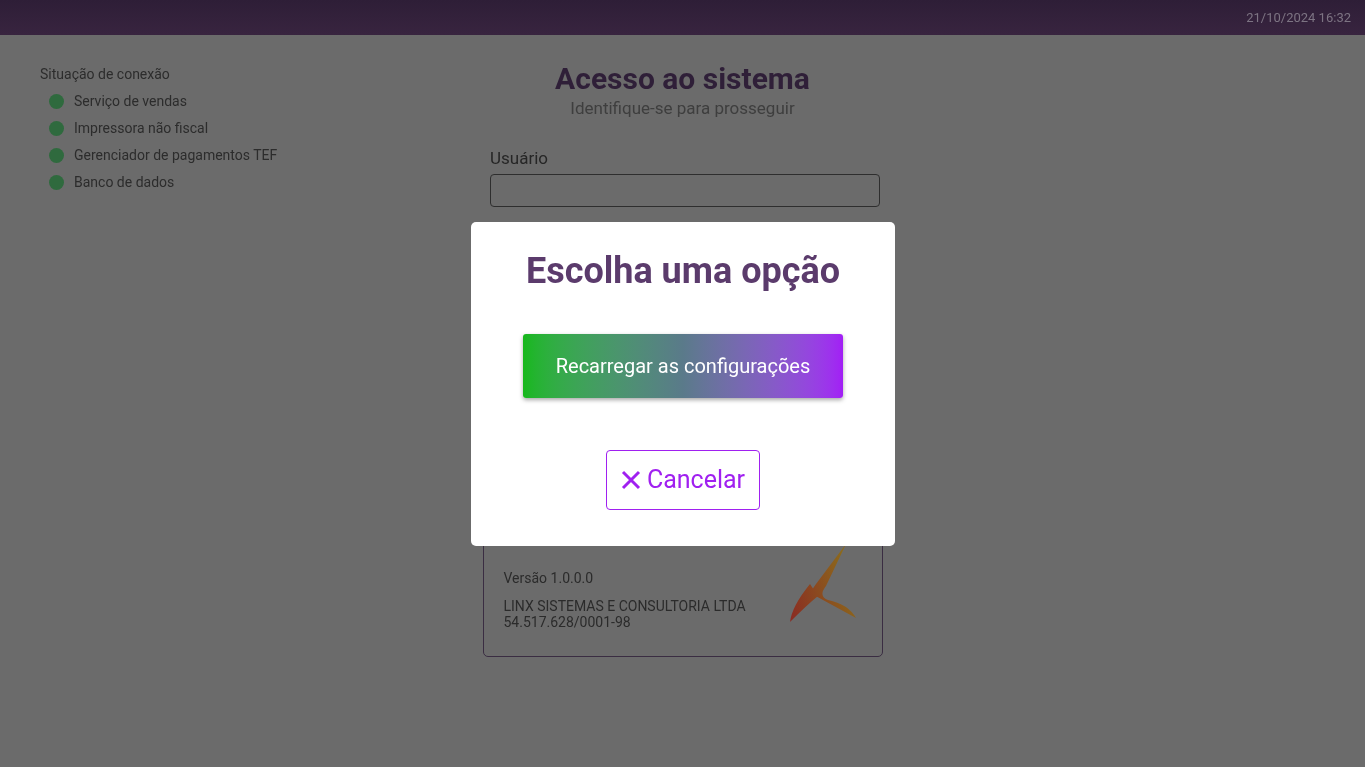 The image size is (1365, 767). Describe the element at coordinates (141, 128) in the screenshot. I see `status-label: Impressora não fiscal` at that location.